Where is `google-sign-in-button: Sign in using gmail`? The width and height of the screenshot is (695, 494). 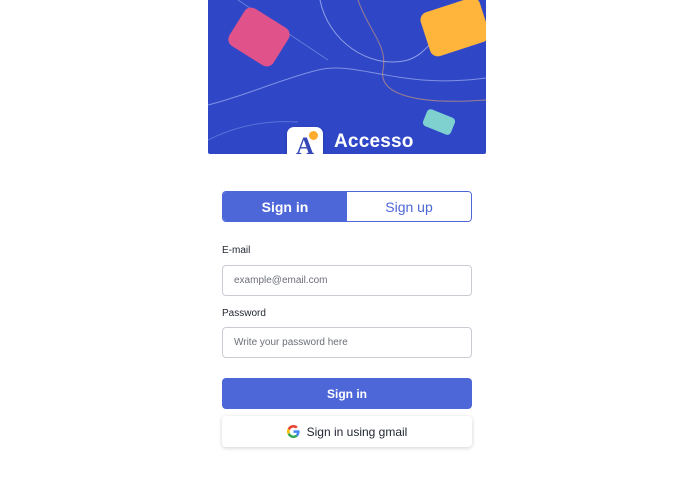
google-sign-in-button: Sign in using gmail is located at coordinates (347, 431).